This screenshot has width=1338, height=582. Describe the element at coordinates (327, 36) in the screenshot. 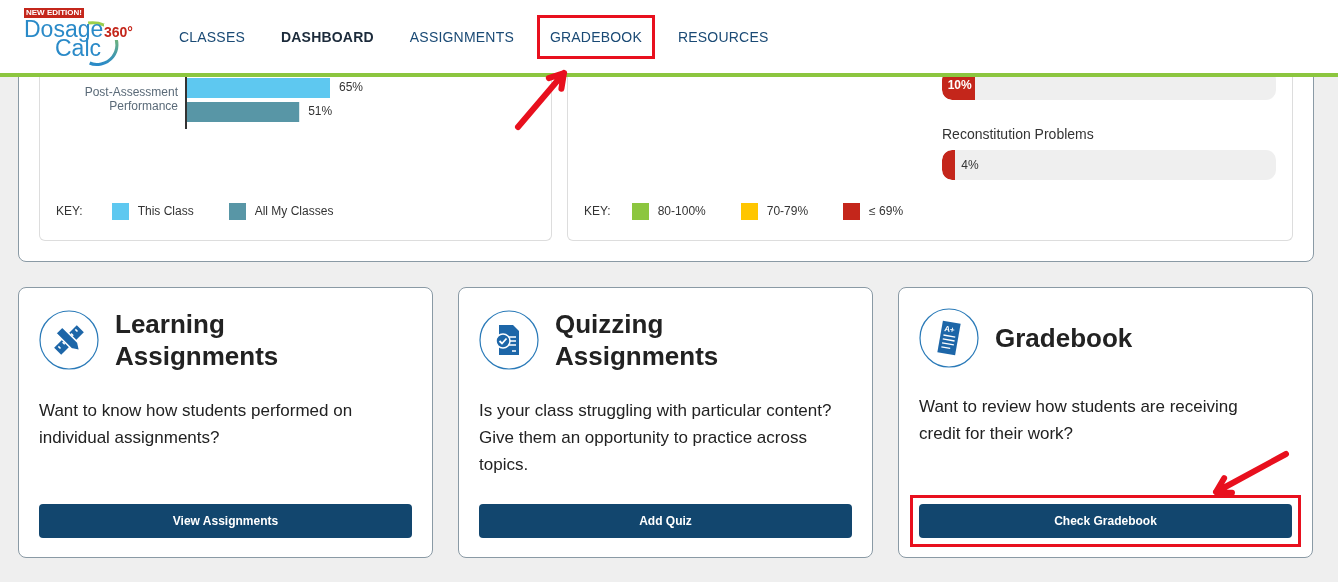

I see `nav-link: DASHBOARD` at that location.